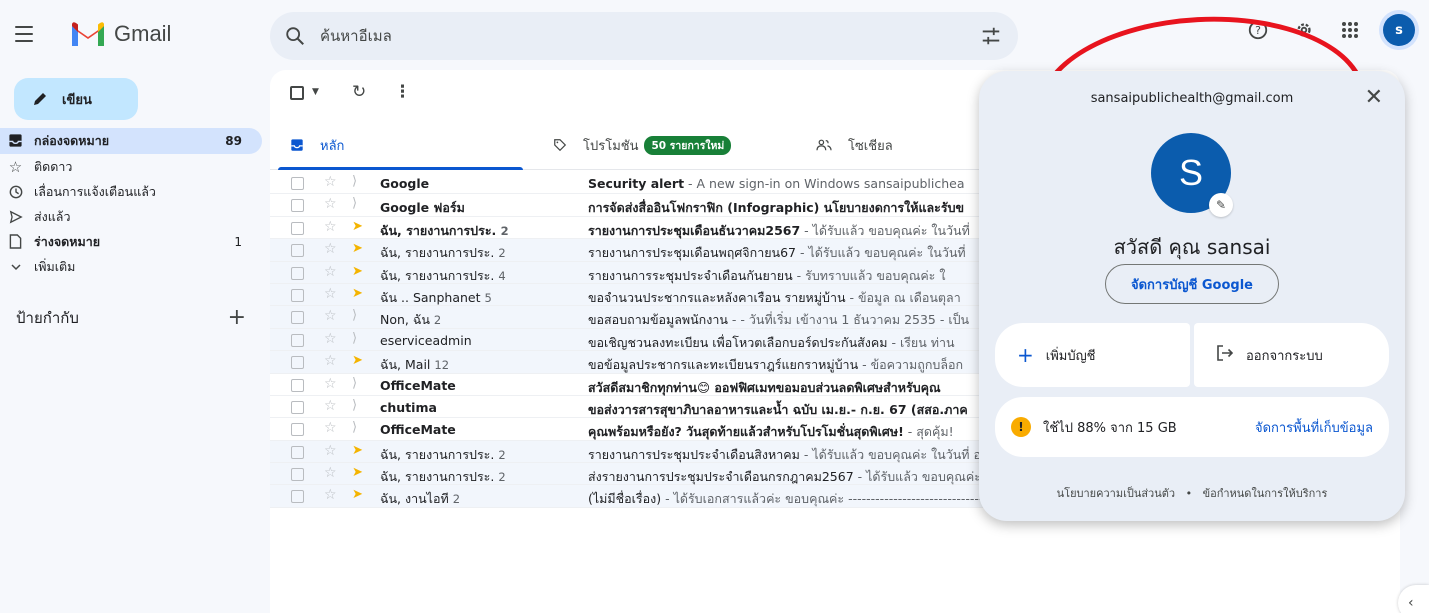  What do you see at coordinates (1374, 98) in the screenshot?
I see `close-icon: ✕` at bounding box center [1374, 98].